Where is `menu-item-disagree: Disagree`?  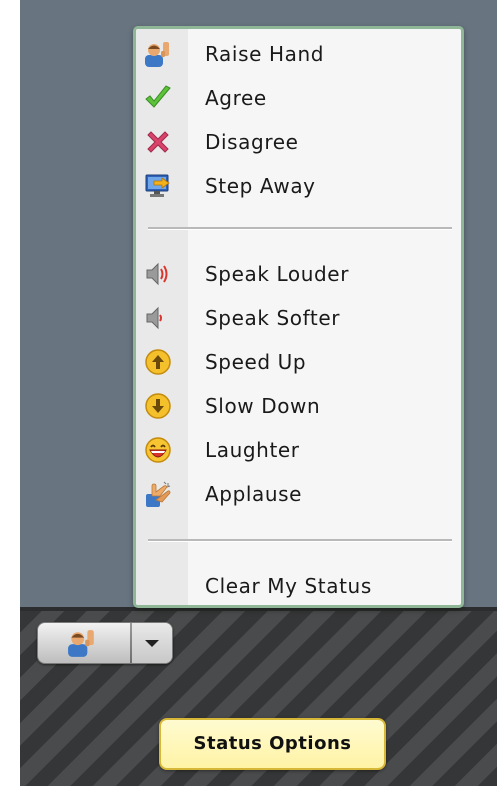 menu-item-disagree: Disagree is located at coordinates (298, 142).